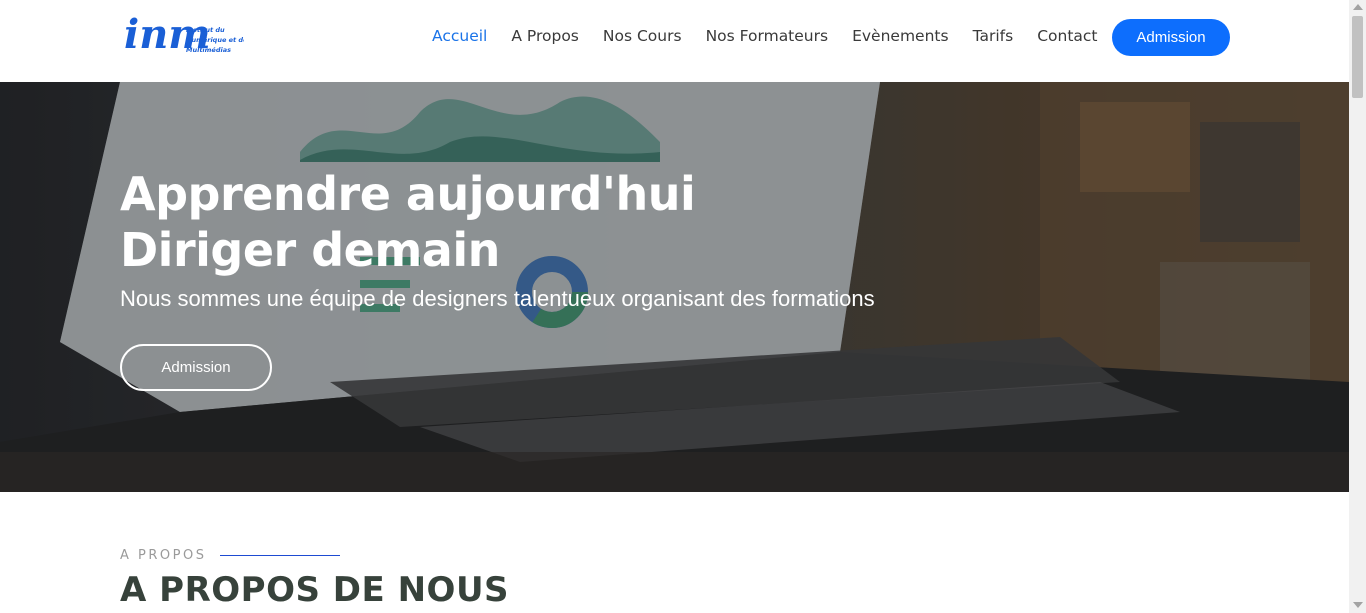 The height and width of the screenshot is (613, 1366). Describe the element at coordinates (408, 194) in the screenshot. I see `hero-title-line1: Apprendre aujourd'hui` at that location.